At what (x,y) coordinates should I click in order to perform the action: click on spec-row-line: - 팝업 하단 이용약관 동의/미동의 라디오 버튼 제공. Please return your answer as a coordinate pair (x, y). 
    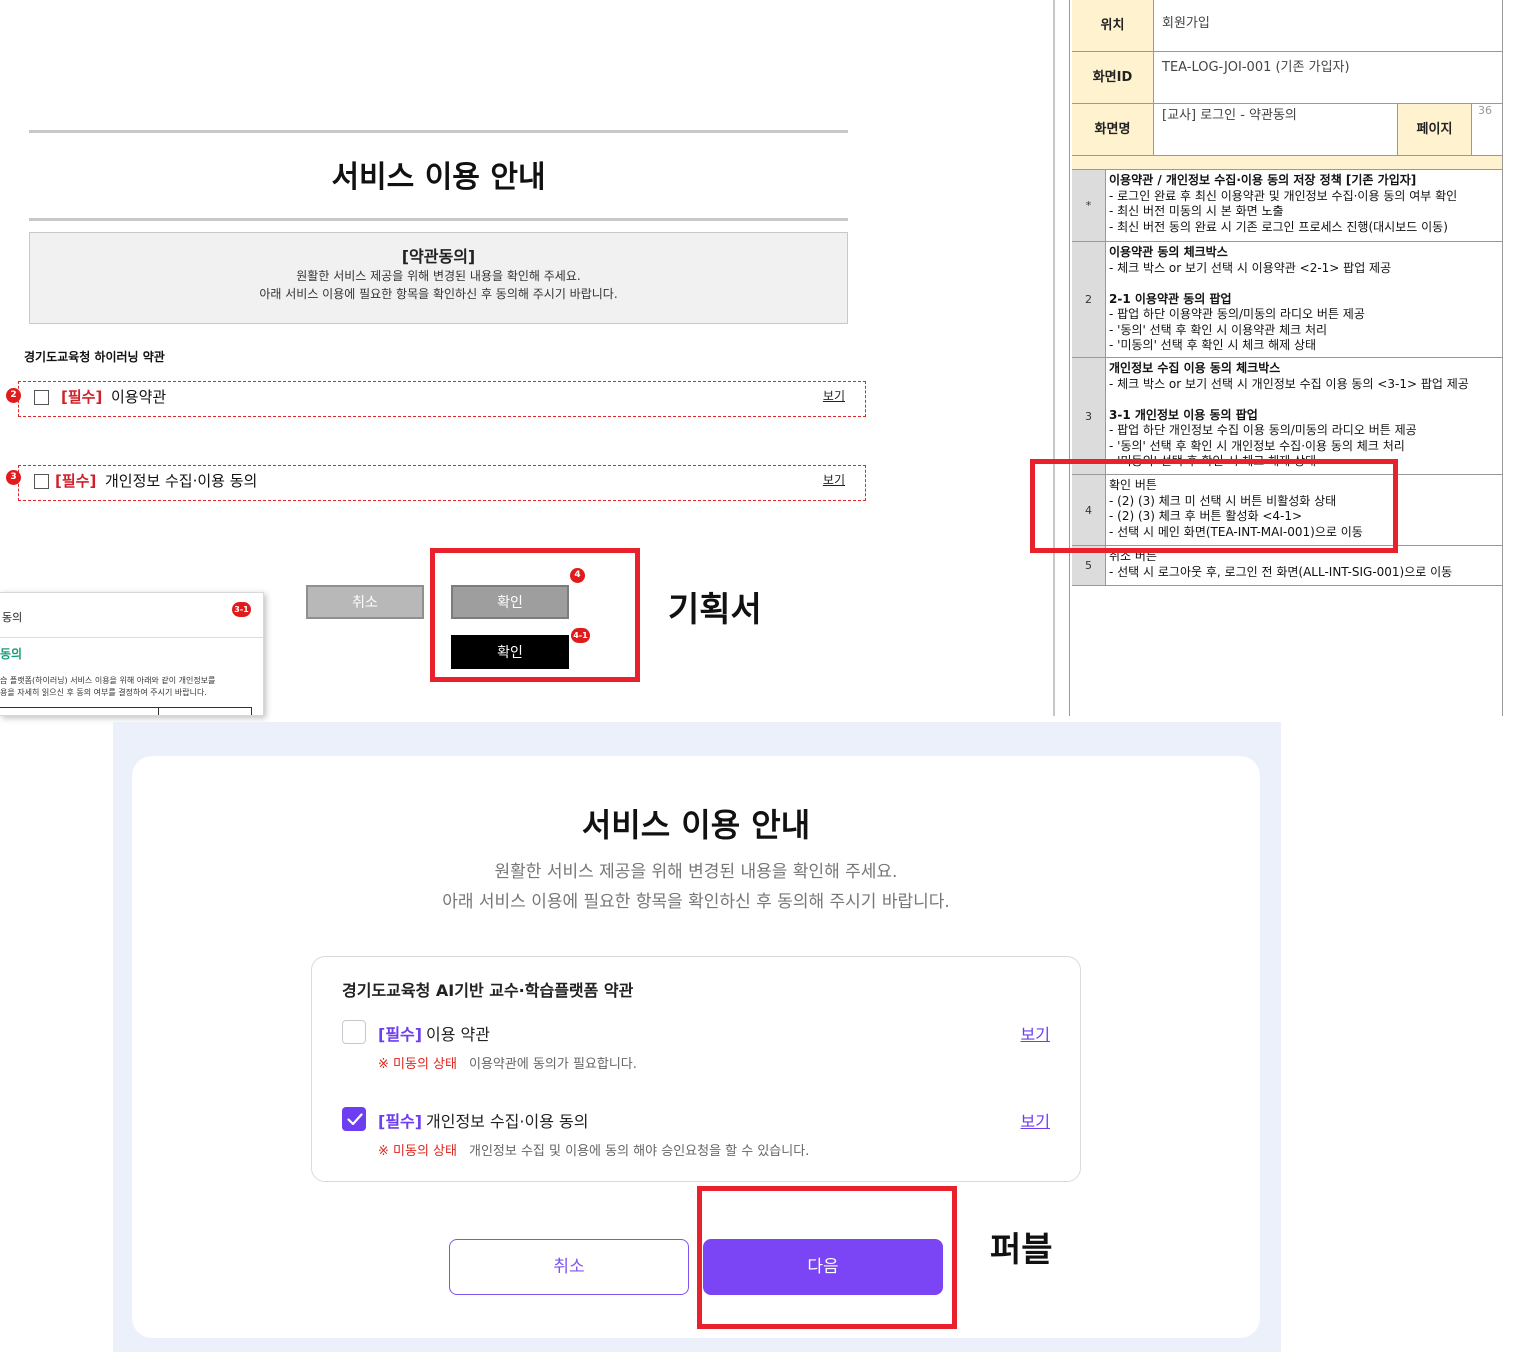
    Looking at the image, I should click on (1237, 314).